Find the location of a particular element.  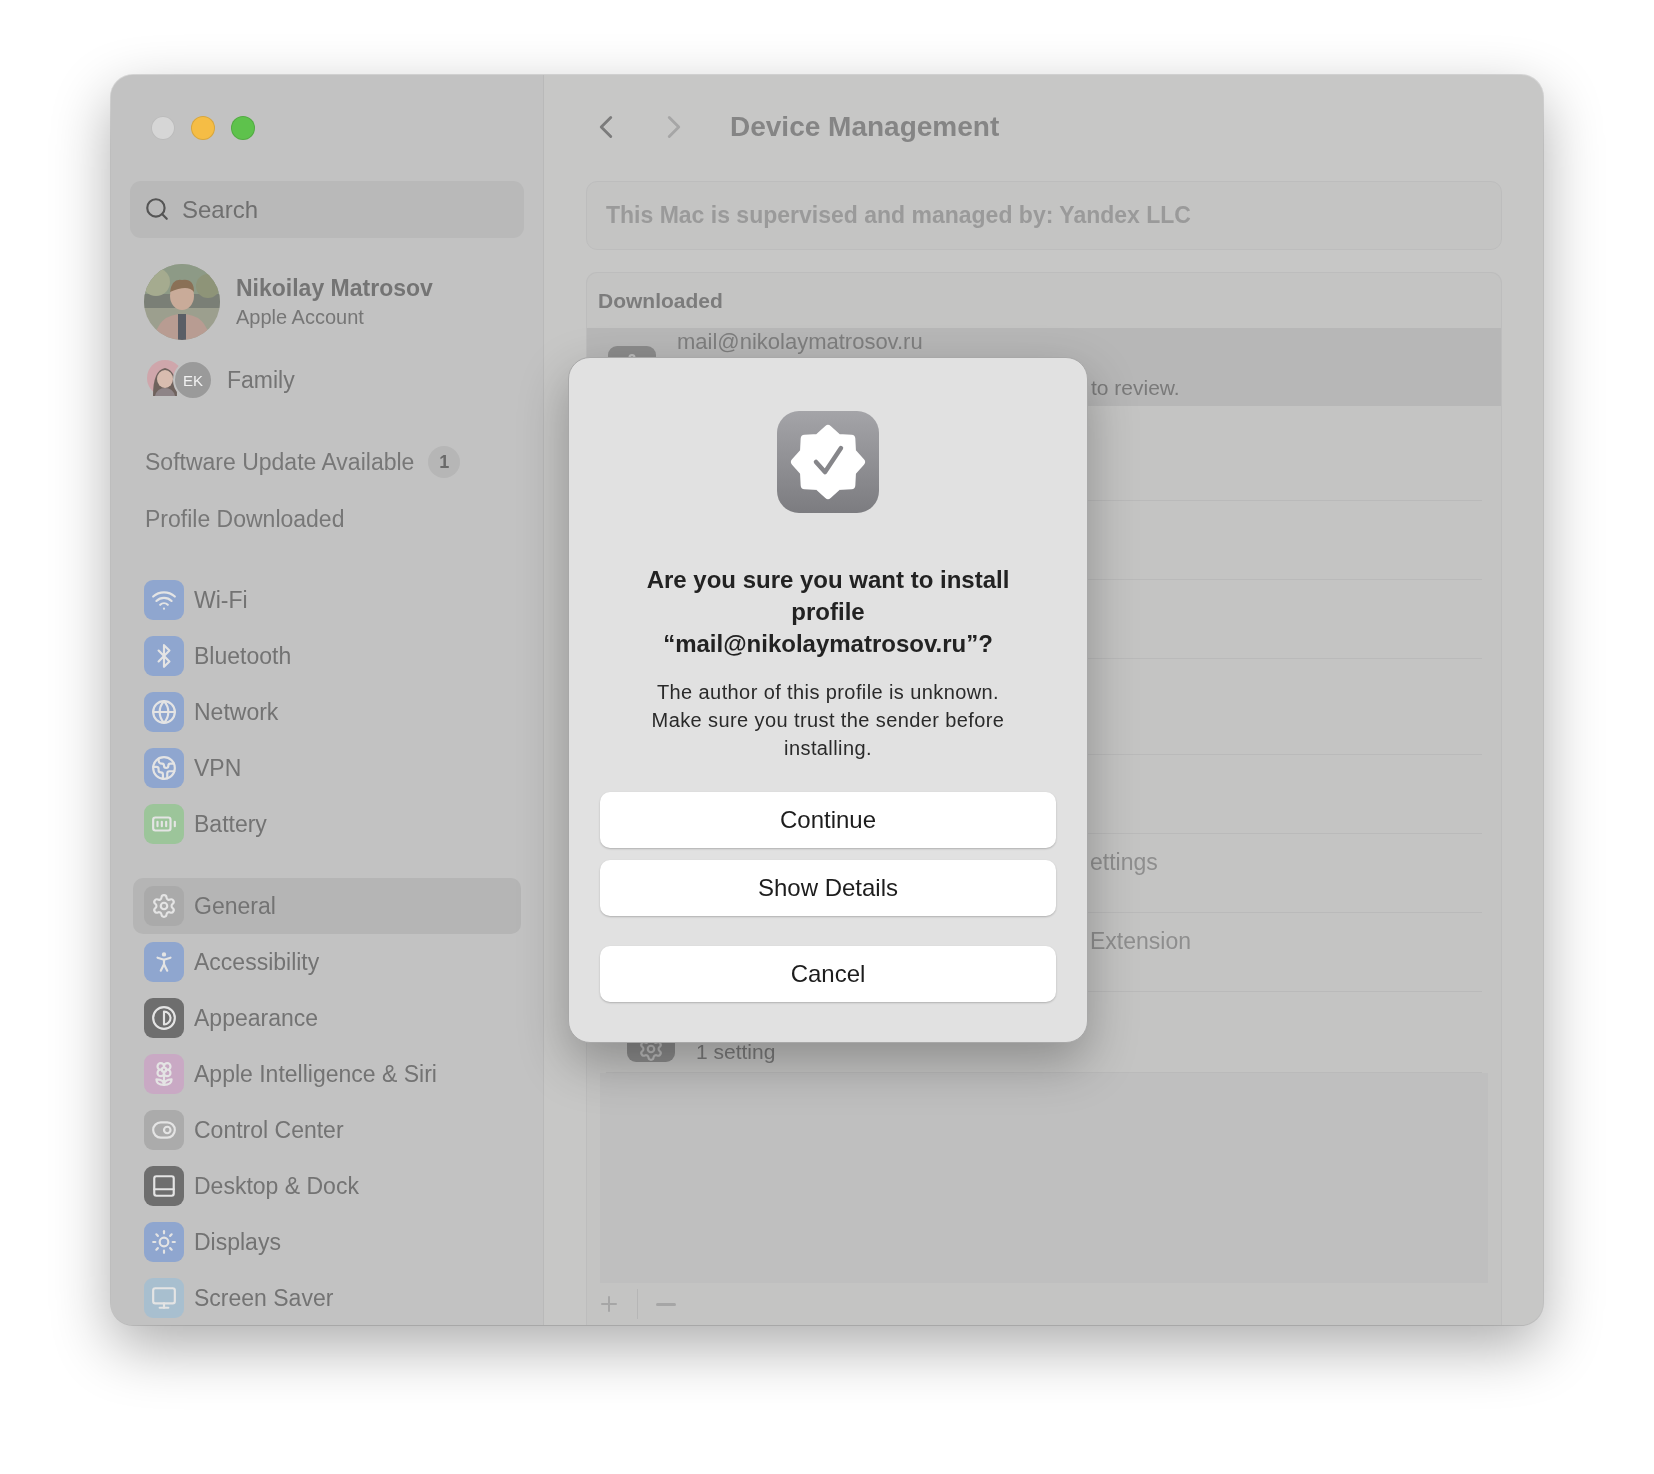

dialog-button: Show Details is located at coordinates (828, 888).